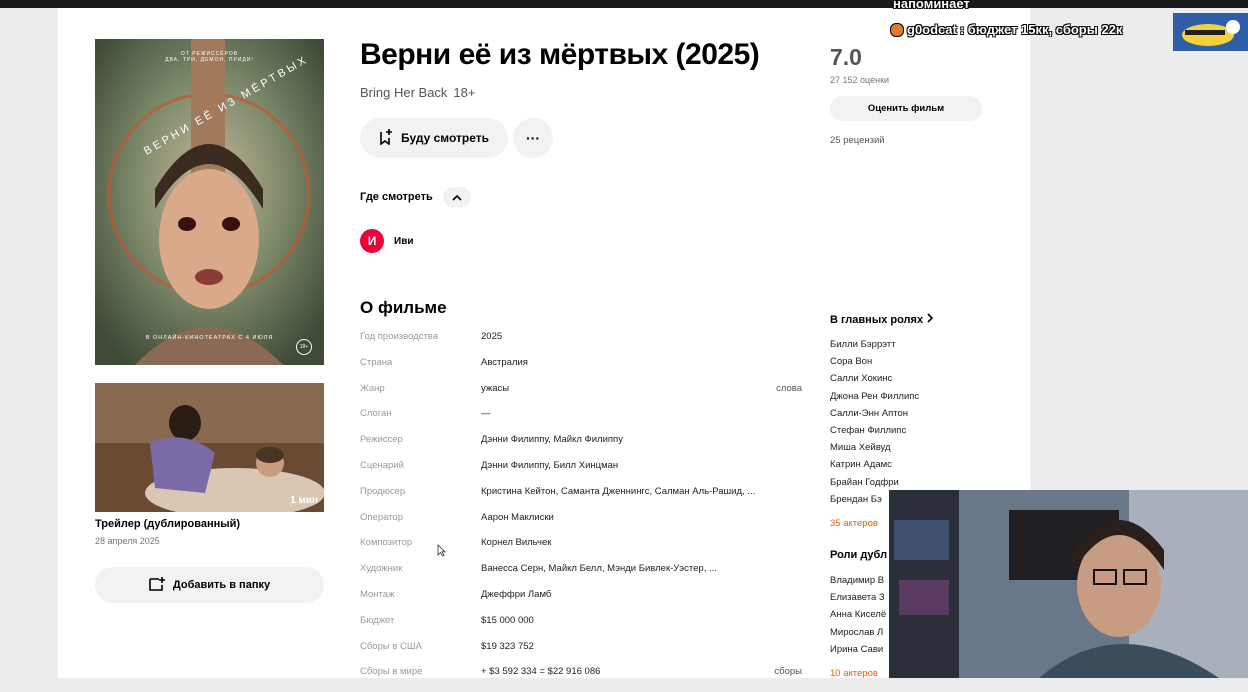 The width and height of the screenshot is (1248, 692). I want to click on fact-label: Слоган, so click(376, 414).